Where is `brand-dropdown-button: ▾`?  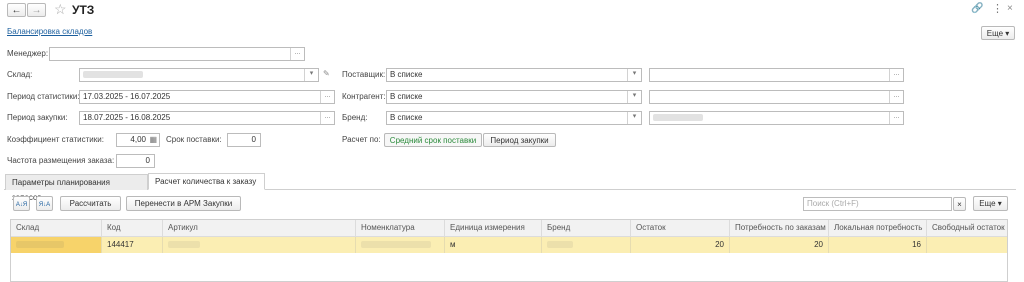
brand-dropdown-button: ▾ is located at coordinates (634, 118).